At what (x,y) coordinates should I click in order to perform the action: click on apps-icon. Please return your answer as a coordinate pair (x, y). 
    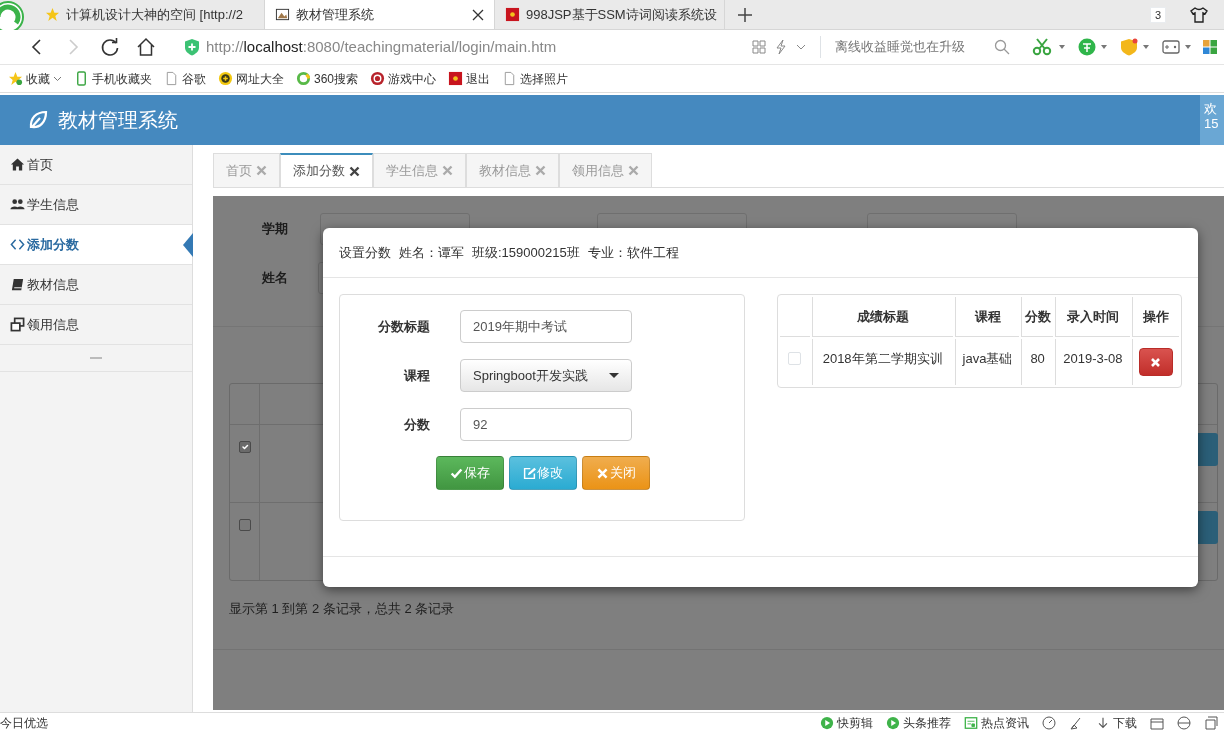
    Looking at the image, I should click on (1210, 47).